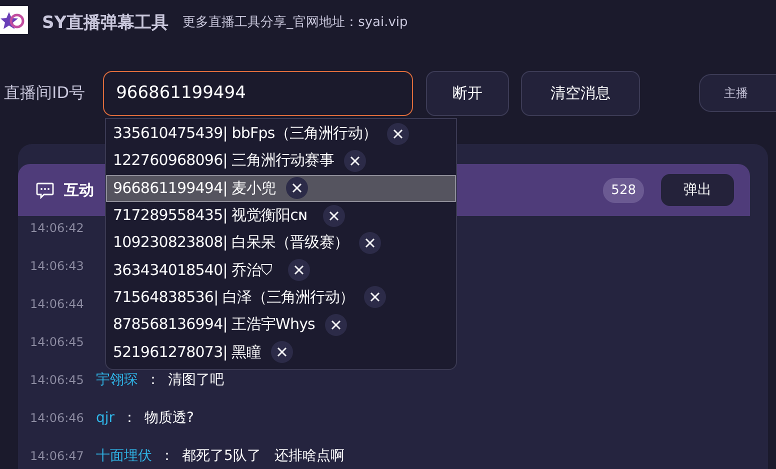  I want to click on website-note: 更多直播工具分享_官网地址：syai.vip, so click(295, 22).